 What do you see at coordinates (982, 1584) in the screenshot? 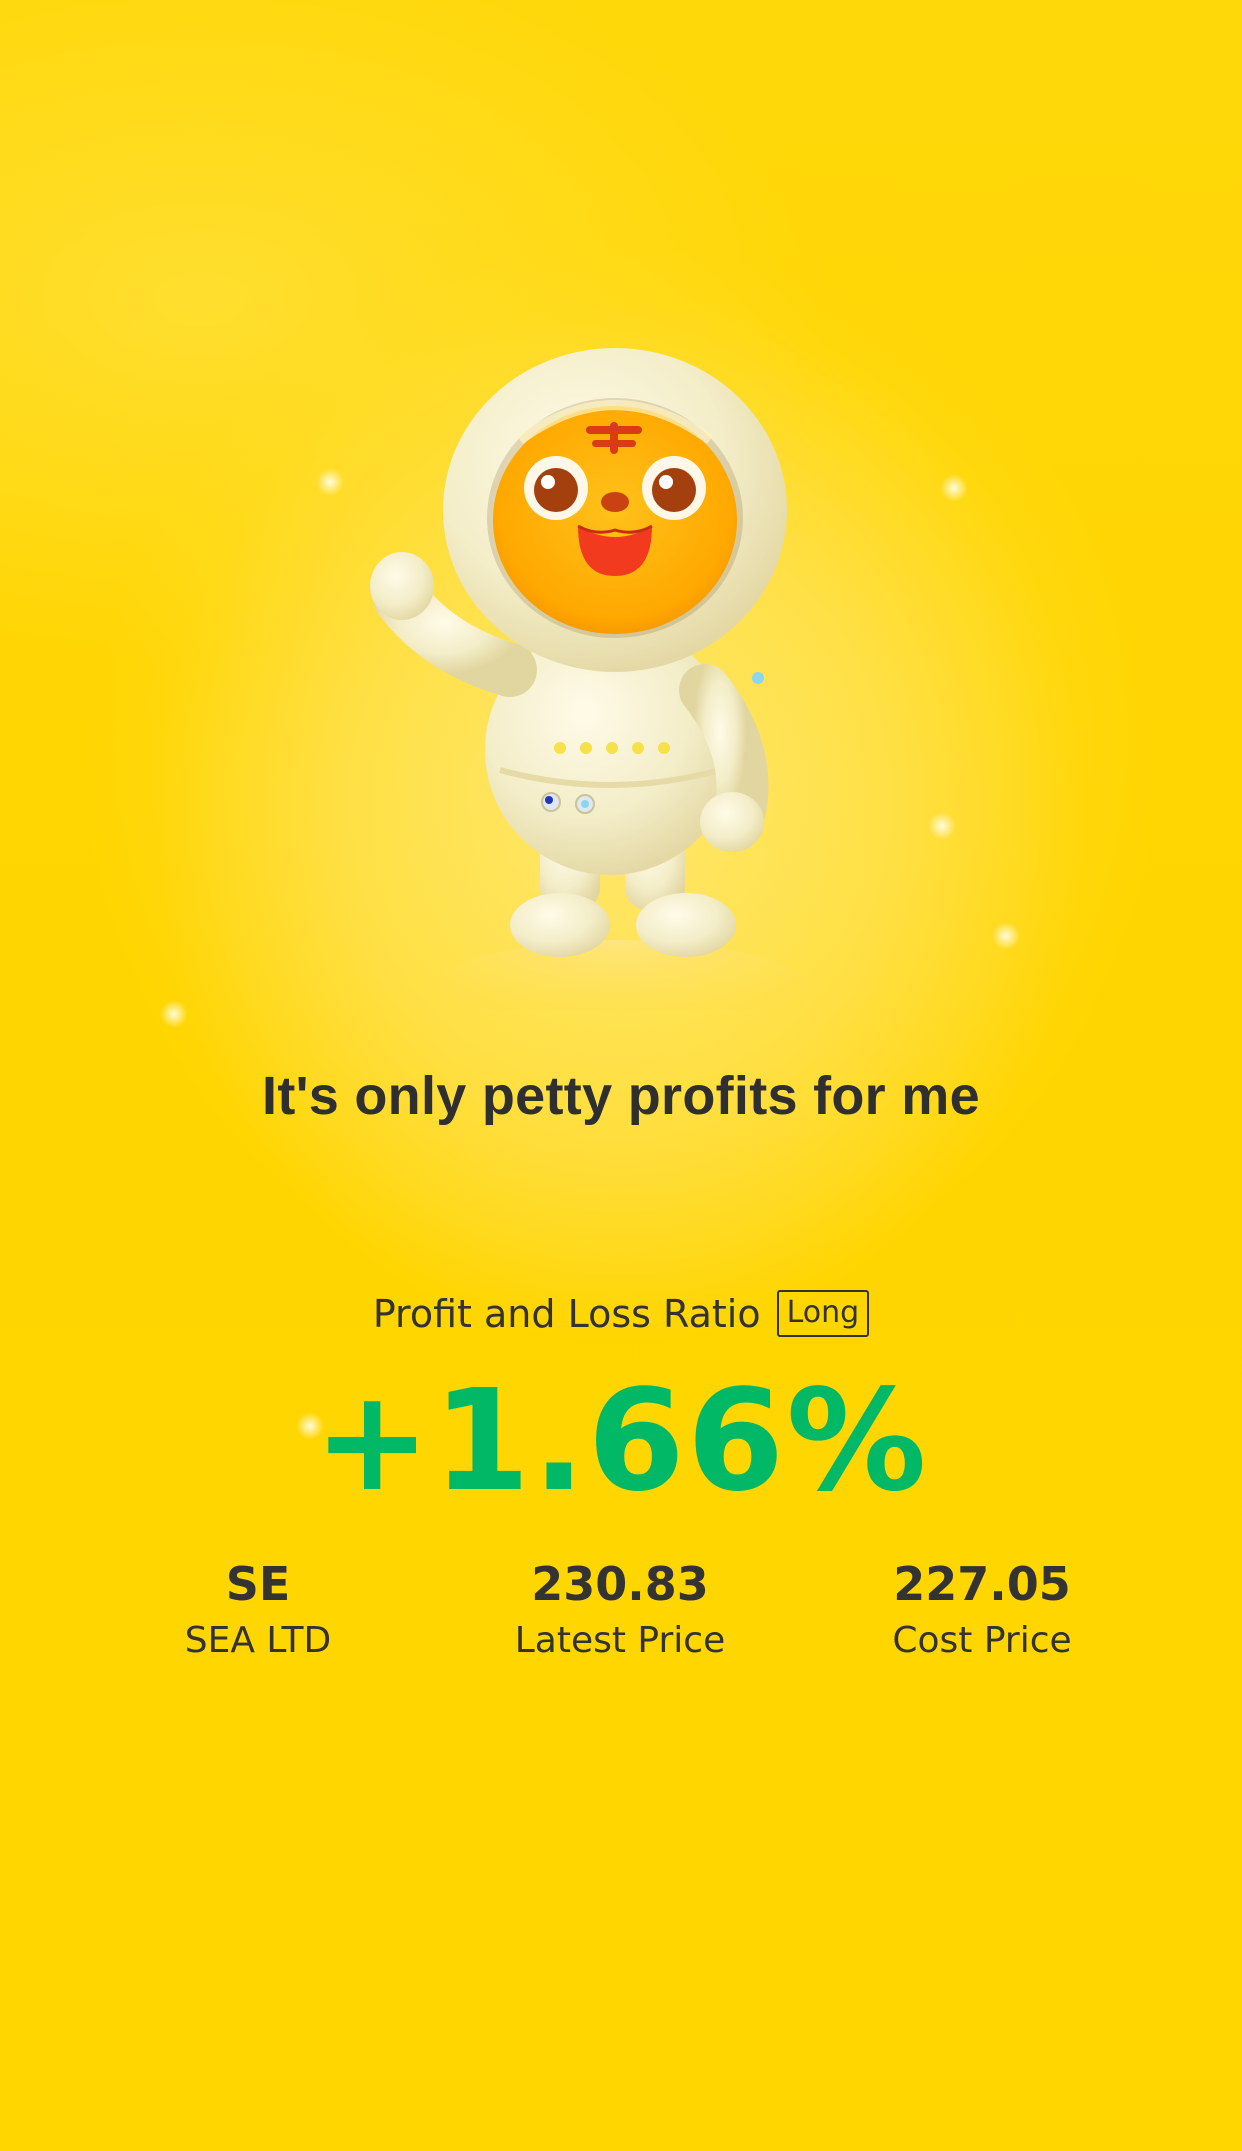
I see `cost-price-value: 227.05` at bounding box center [982, 1584].